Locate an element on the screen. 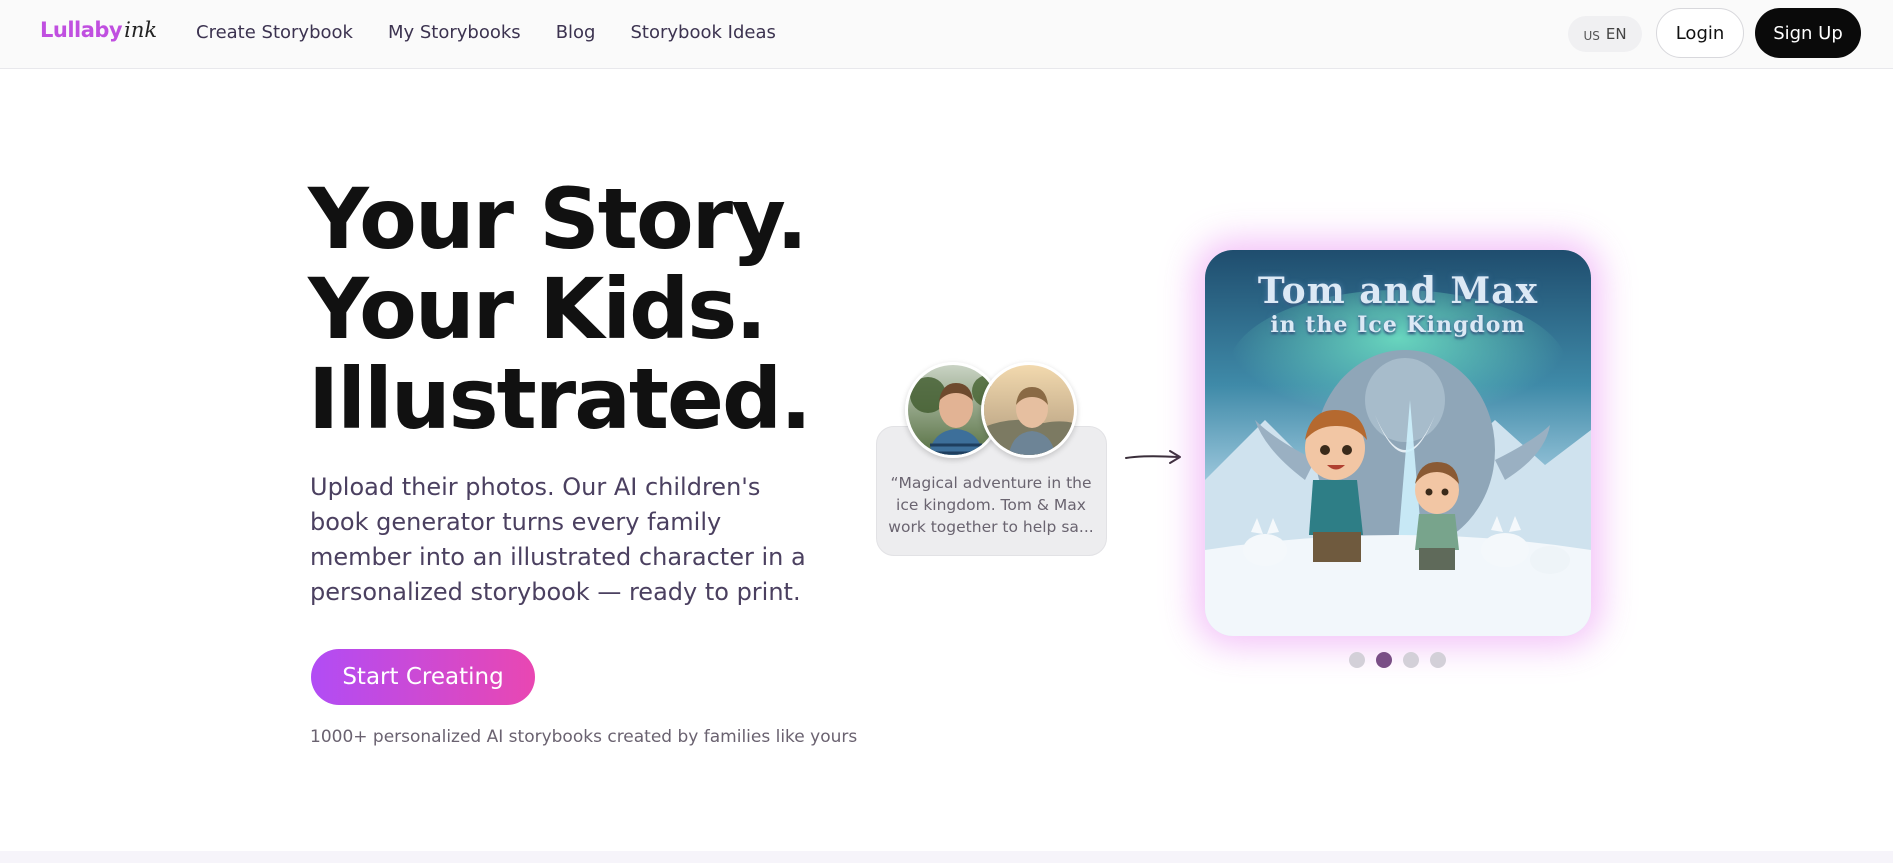 The image size is (1893, 863). logo-text-lullaby: Lullaby is located at coordinates (81, 30).